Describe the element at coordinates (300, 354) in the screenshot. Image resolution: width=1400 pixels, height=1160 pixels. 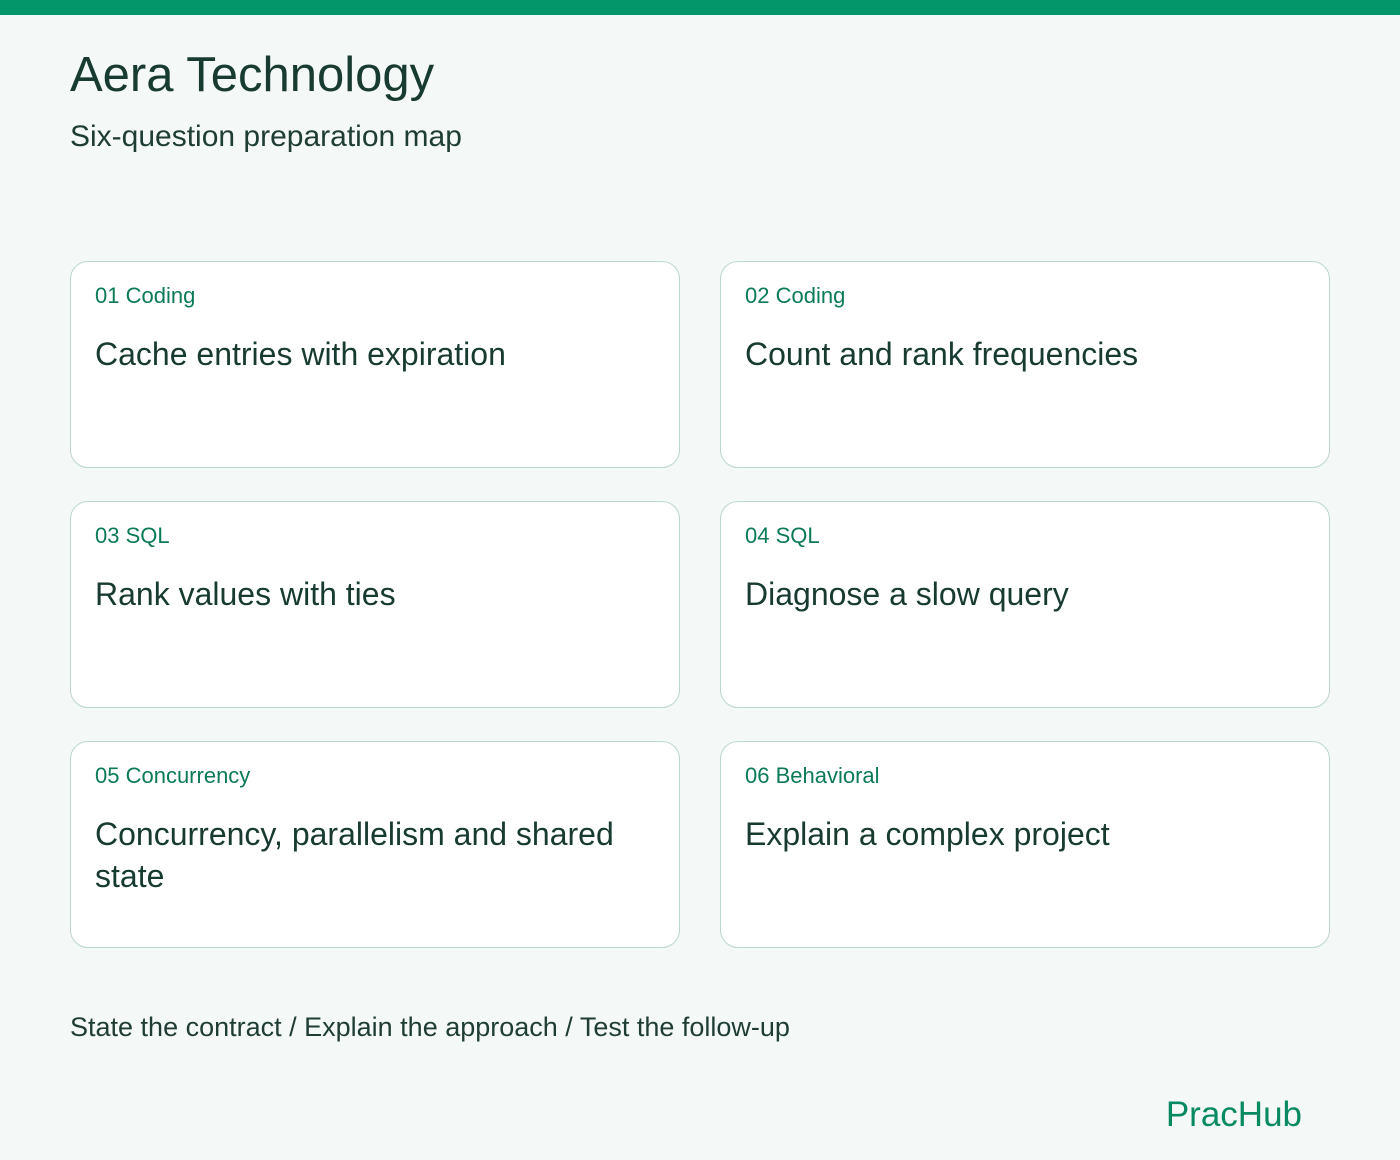
I see `card-title: Cache entries with expiration` at that location.